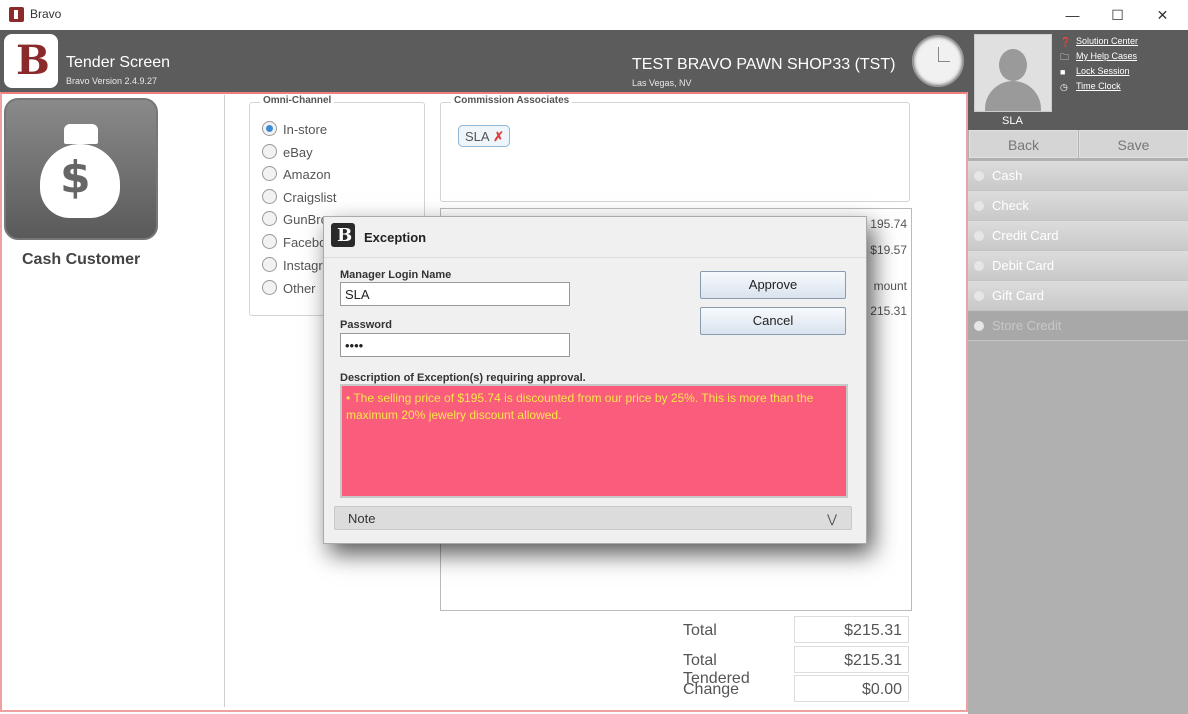  What do you see at coordinates (1066, 42) in the screenshot?
I see `question-icon: ❓` at bounding box center [1066, 42].